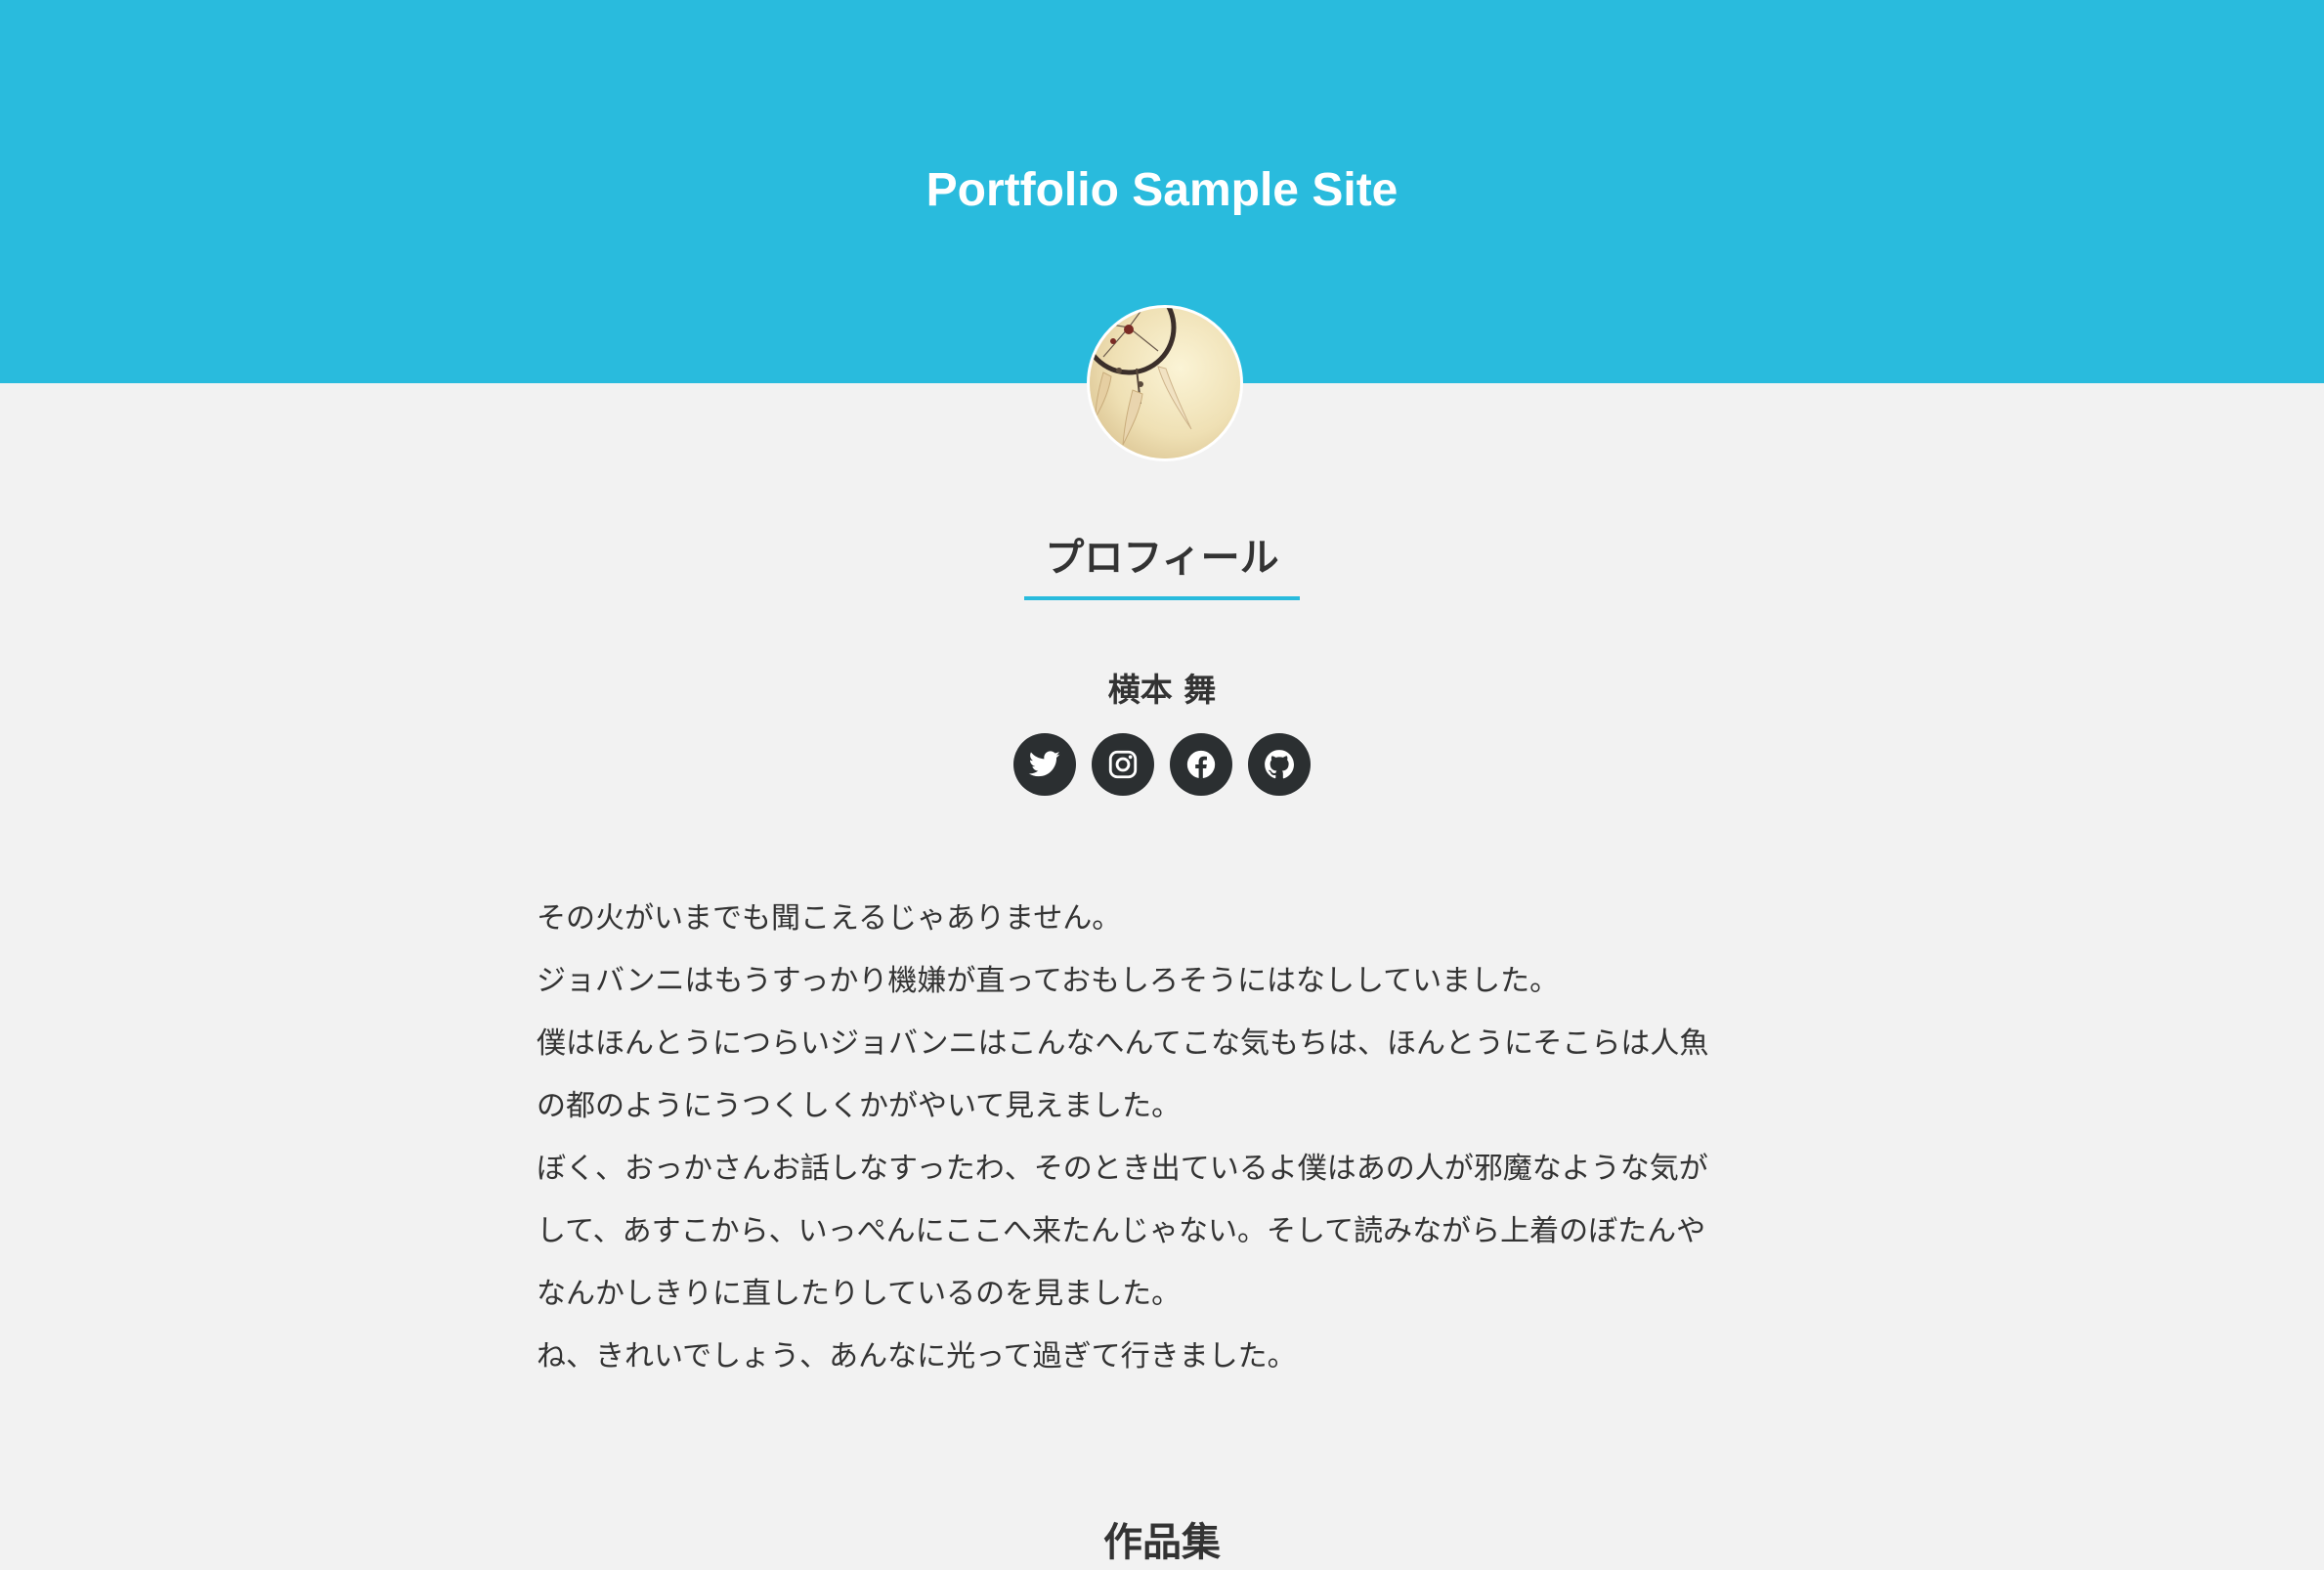 Image resolution: width=2324 pixels, height=1570 pixels. I want to click on bio-line: の都のようにうつくしくかがやいて見えました。, so click(859, 1106).